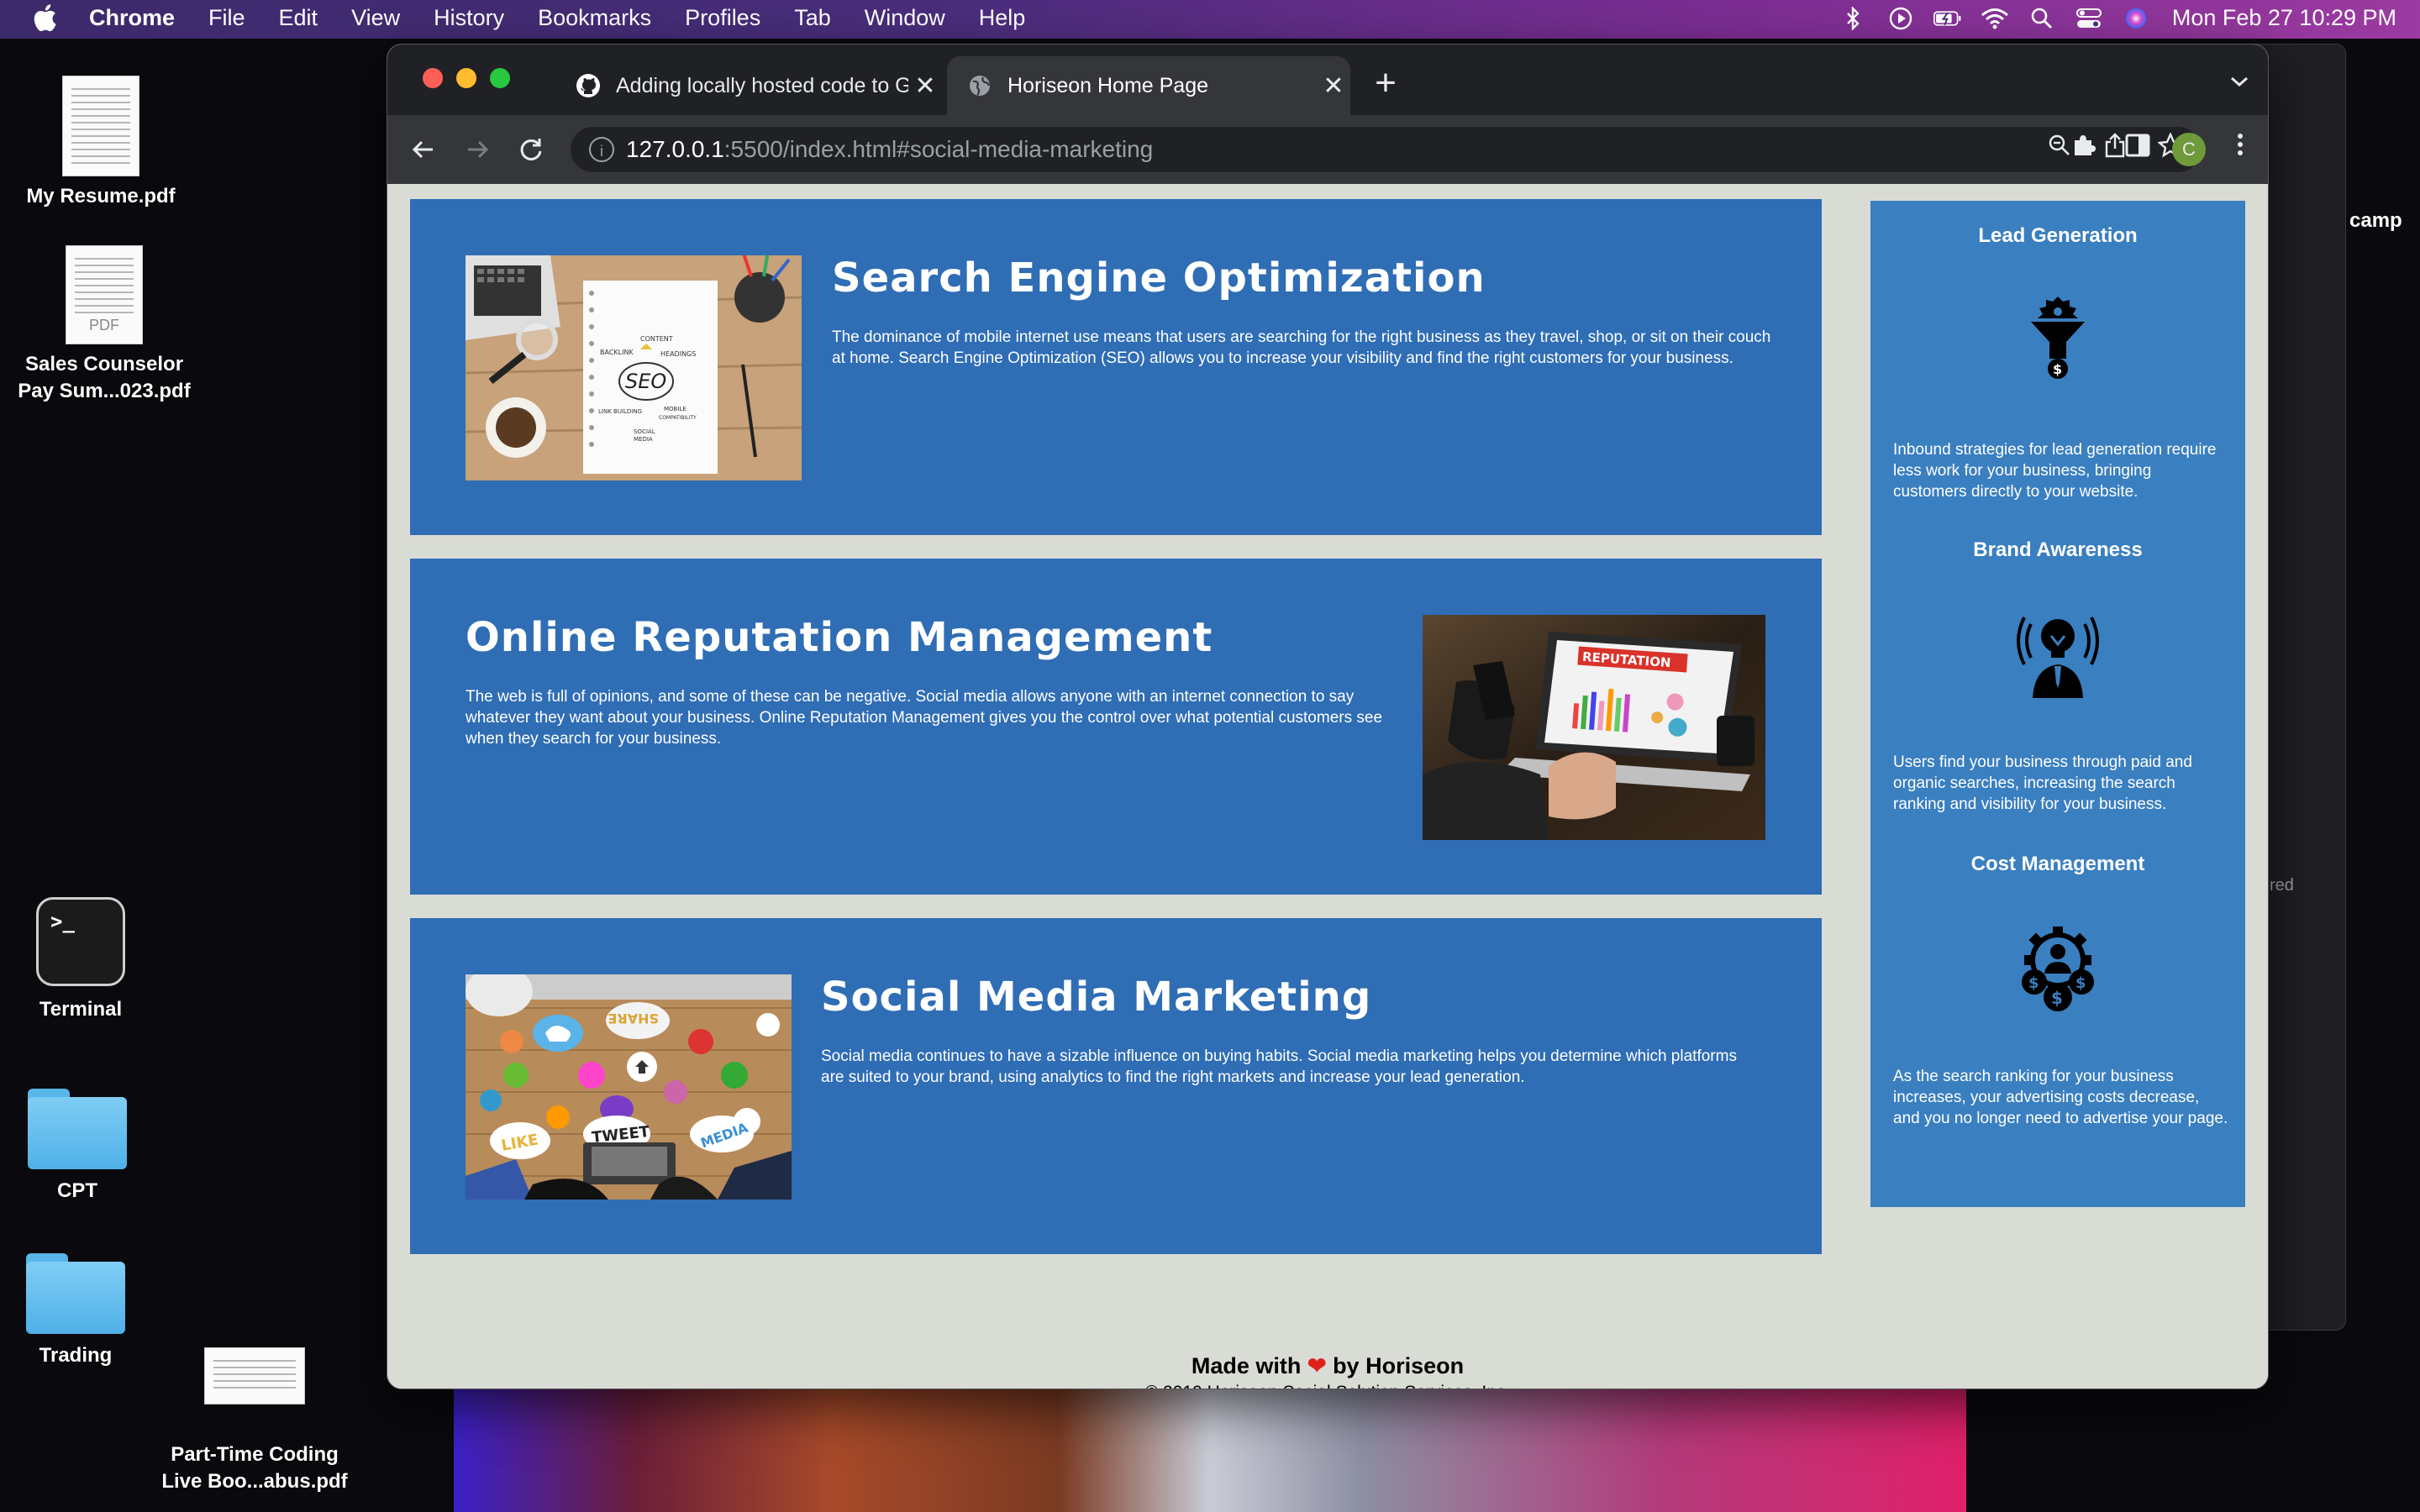 Image resolution: width=2420 pixels, height=1512 pixels. I want to click on wifi-icon, so click(1995, 18).